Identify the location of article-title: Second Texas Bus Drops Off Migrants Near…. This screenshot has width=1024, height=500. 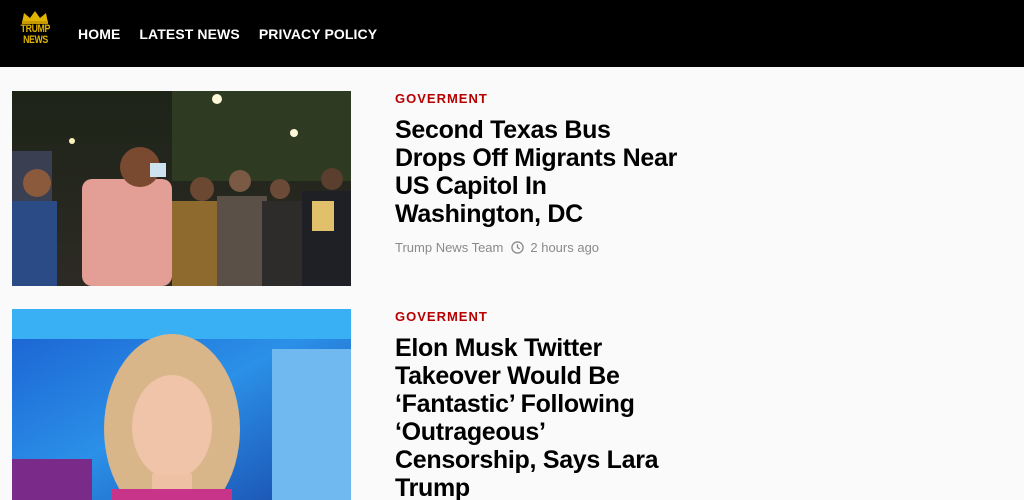
(540, 172).